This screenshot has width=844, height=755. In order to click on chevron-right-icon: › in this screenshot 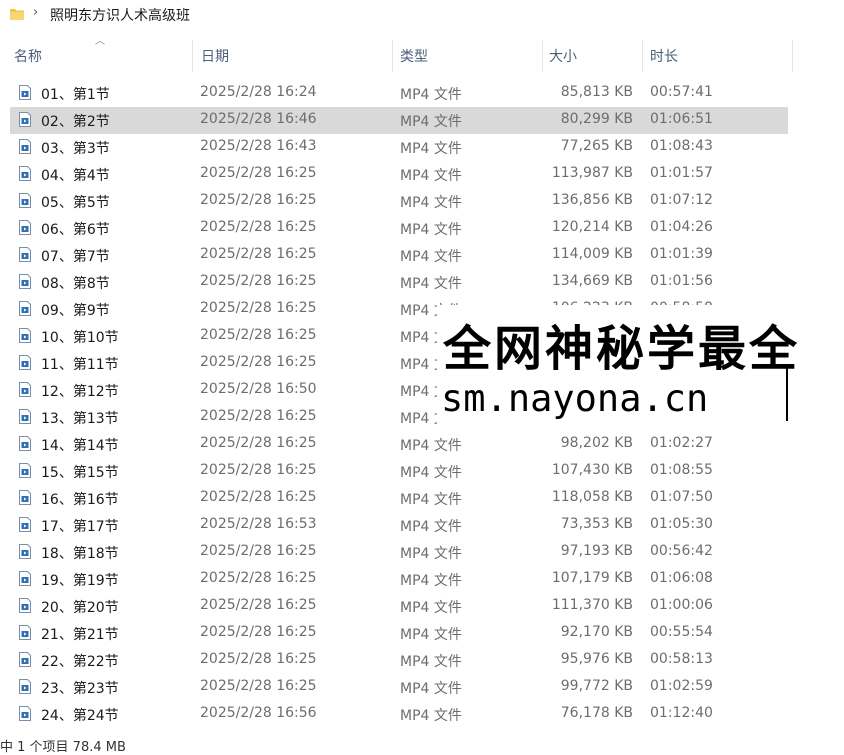, I will do `click(35, 12)`.